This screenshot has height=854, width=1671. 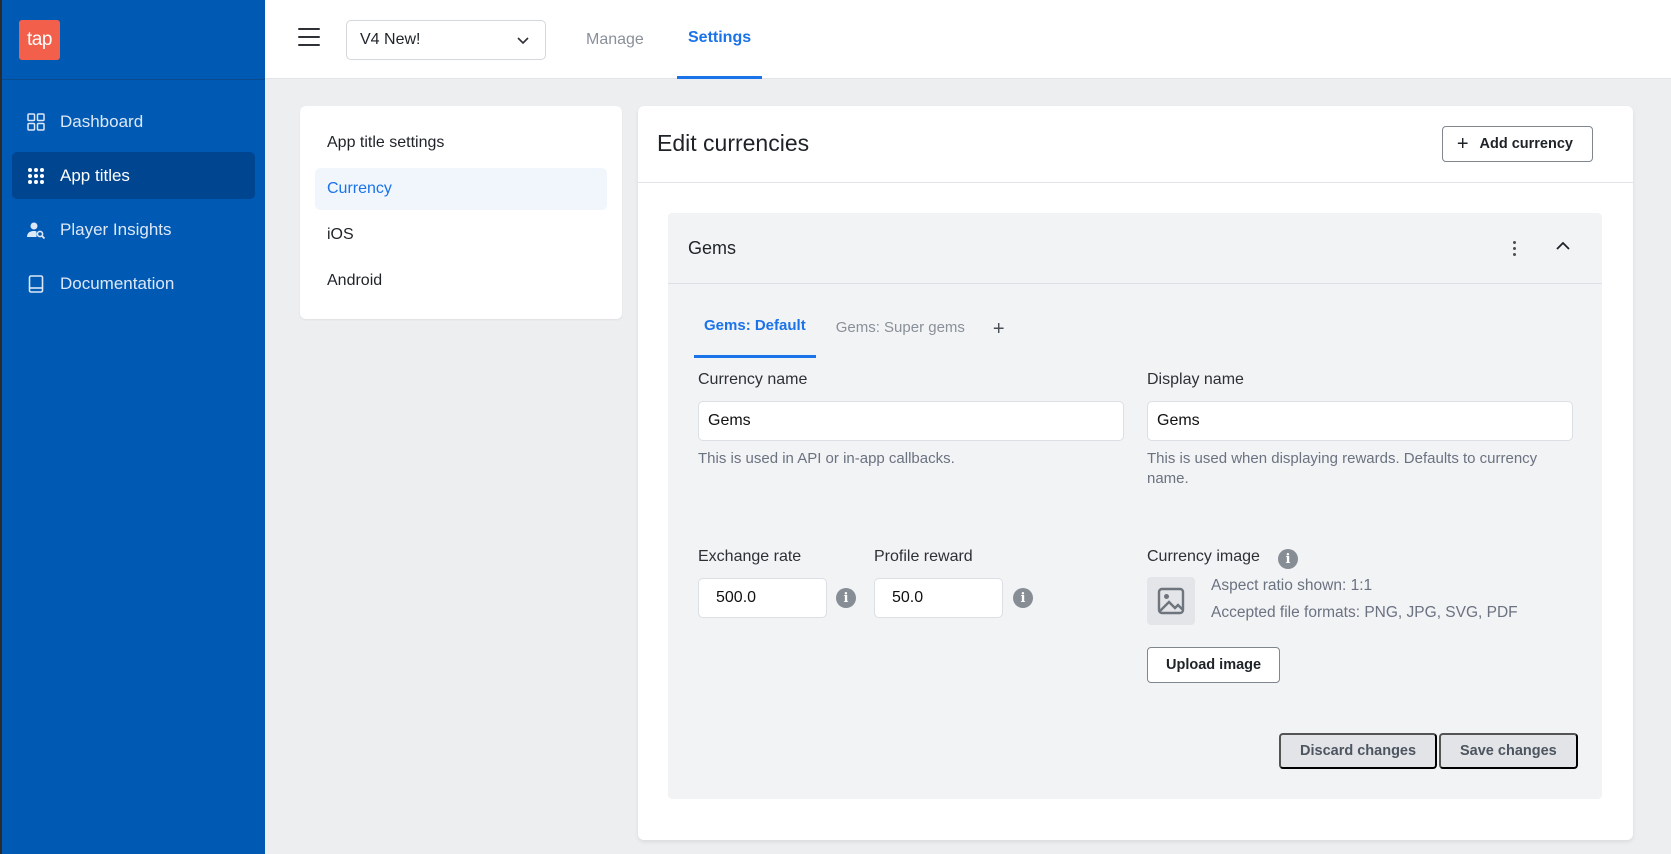 What do you see at coordinates (461, 235) in the screenshot?
I see `subnav-item-ios: iOS` at bounding box center [461, 235].